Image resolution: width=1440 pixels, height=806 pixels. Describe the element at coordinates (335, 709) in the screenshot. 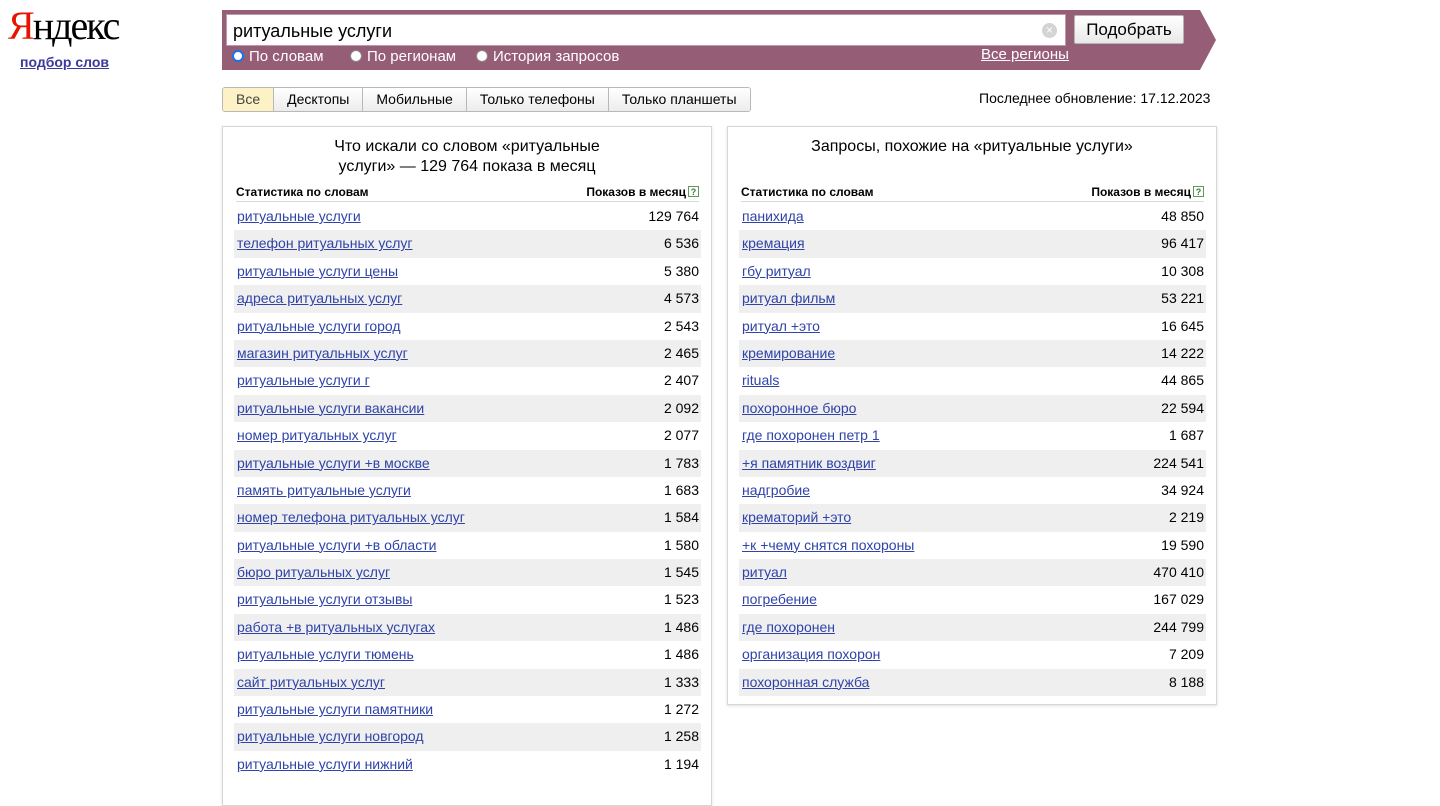

I see `phrase-link: ритуальные услуги памятники` at that location.